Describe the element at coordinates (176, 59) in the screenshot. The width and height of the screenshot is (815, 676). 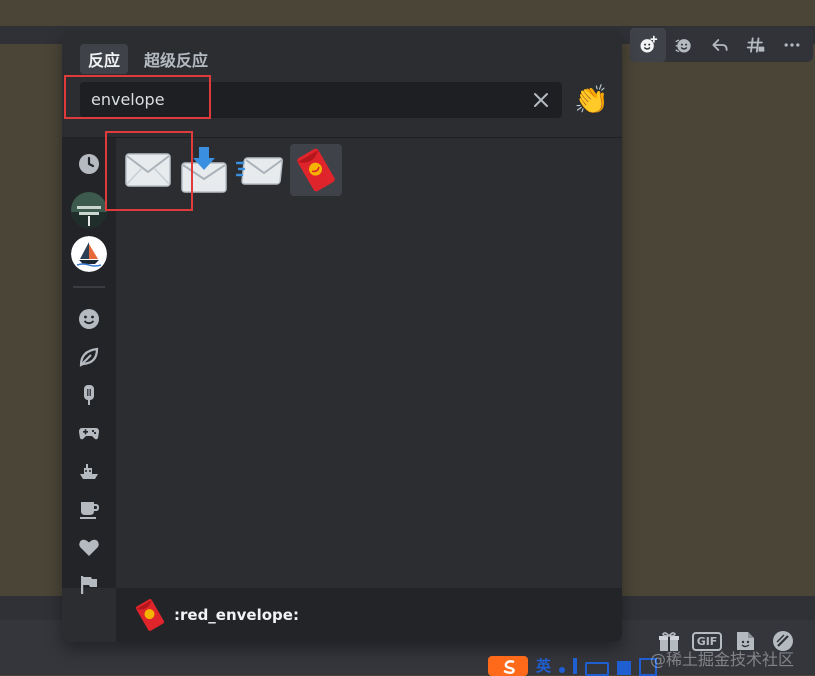
I see `tab-super-reactions: 超级反应` at that location.